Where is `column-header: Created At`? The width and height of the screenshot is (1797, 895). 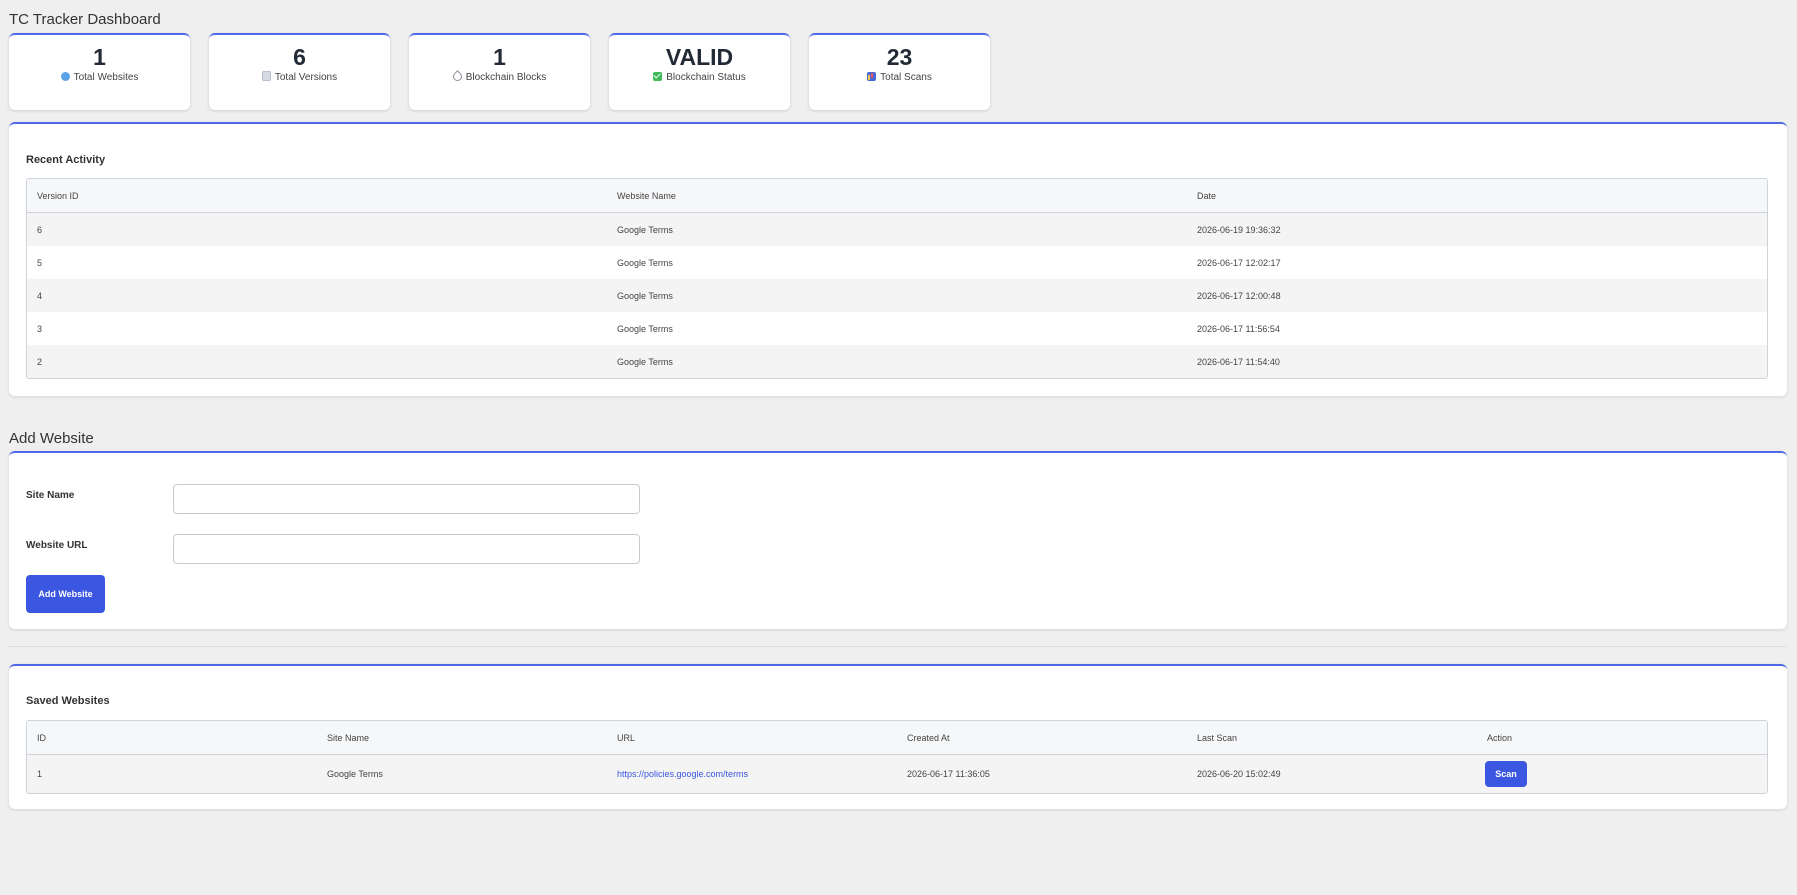
column-header: Created At is located at coordinates (928, 737).